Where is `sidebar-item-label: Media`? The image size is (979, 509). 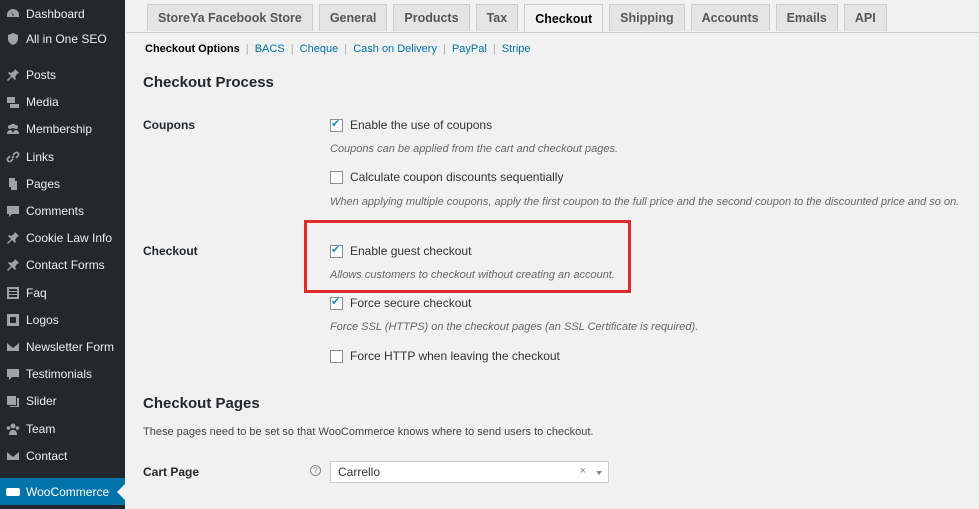
sidebar-item-label: Media is located at coordinates (42, 101).